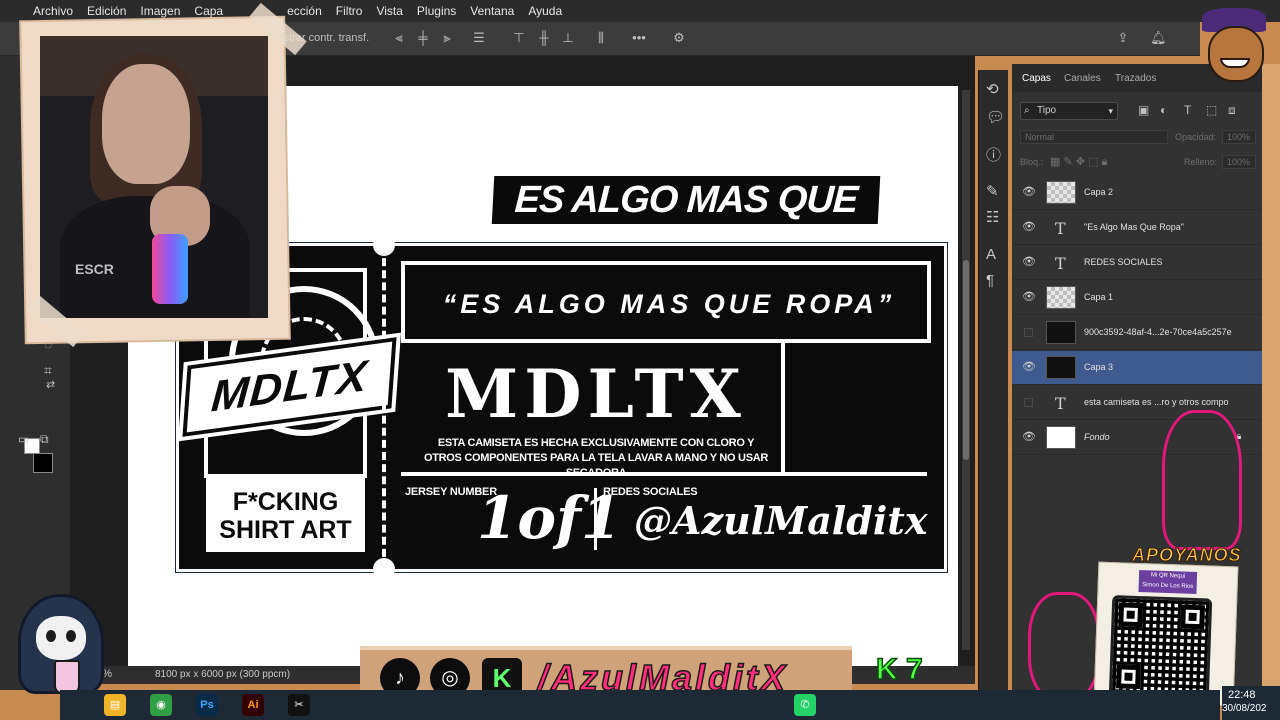 The height and width of the screenshot is (720, 1280). What do you see at coordinates (601, 38) in the screenshot?
I see `distribute-v-icon: ⫼` at bounding box center [601, 38].